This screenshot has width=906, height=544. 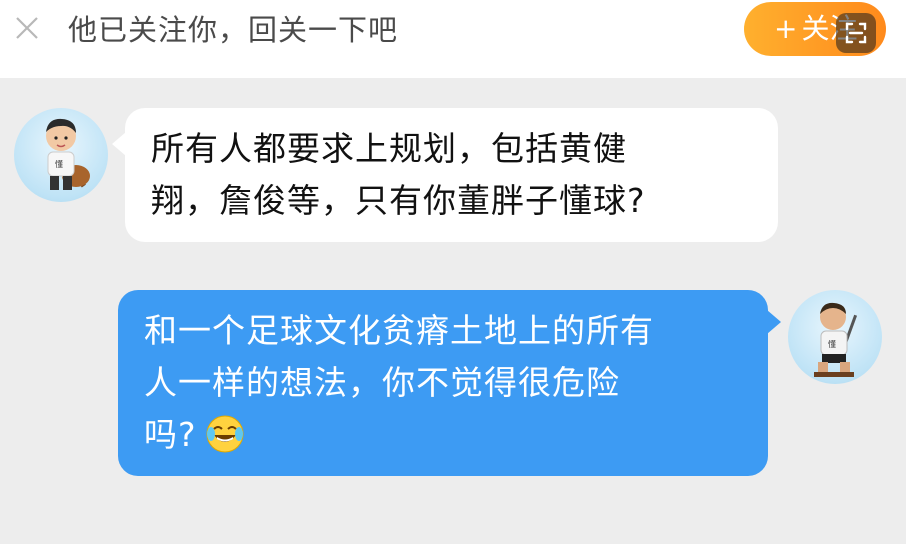 I want to click on close-icon, so click(x=27, y=28).